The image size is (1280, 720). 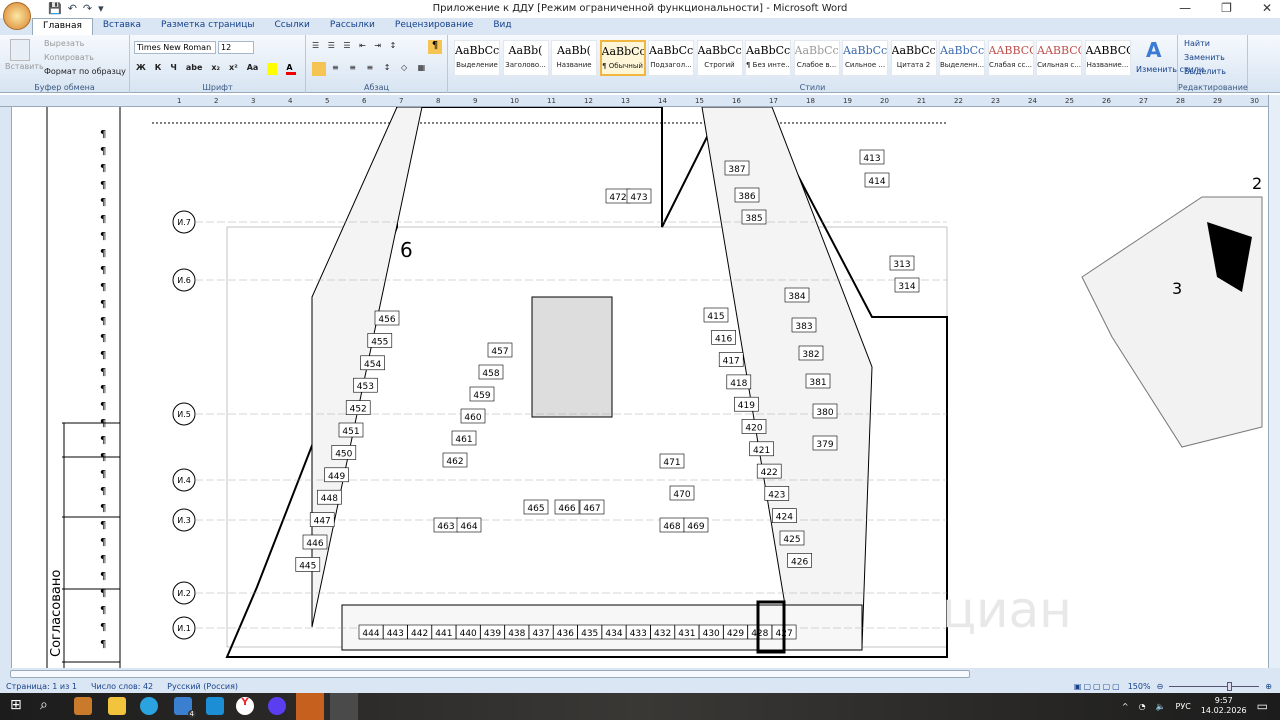 I want to click on file-explorer-icon, so click(x=117, y=706).